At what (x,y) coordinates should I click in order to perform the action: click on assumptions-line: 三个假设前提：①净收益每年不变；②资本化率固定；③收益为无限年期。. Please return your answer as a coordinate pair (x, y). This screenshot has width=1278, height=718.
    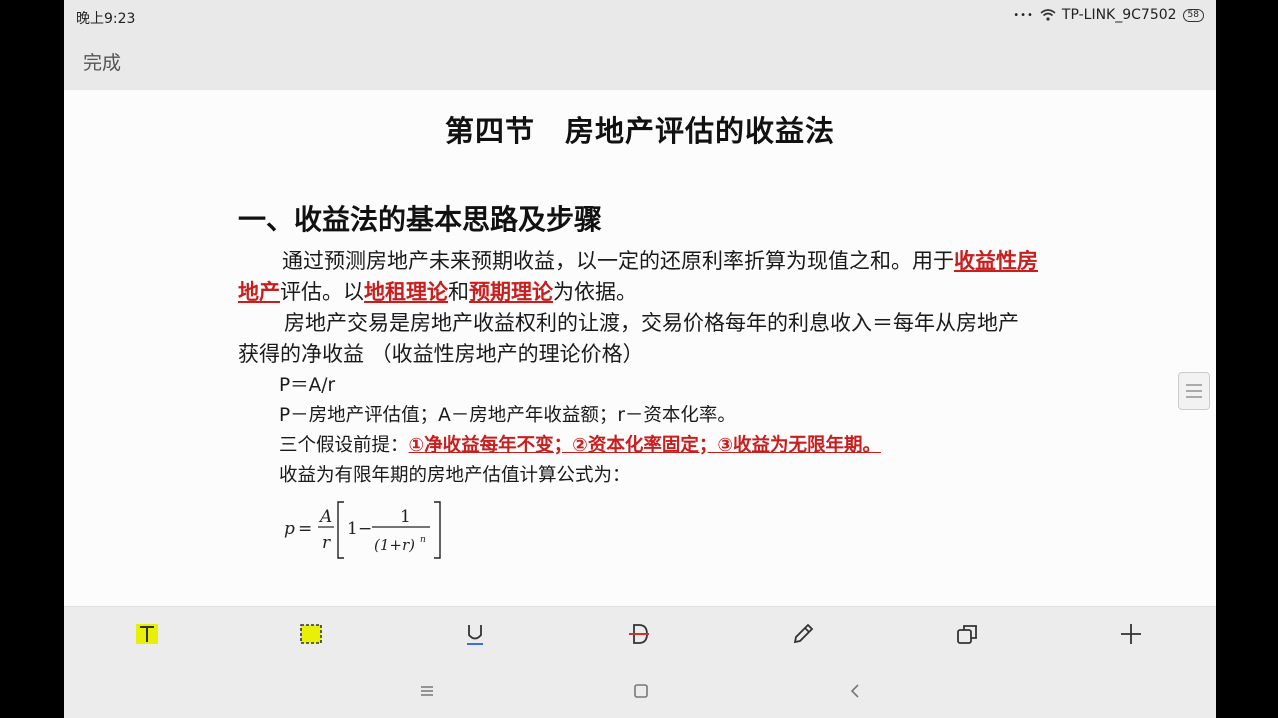
    Looking at the image, I should click on (580, 444).